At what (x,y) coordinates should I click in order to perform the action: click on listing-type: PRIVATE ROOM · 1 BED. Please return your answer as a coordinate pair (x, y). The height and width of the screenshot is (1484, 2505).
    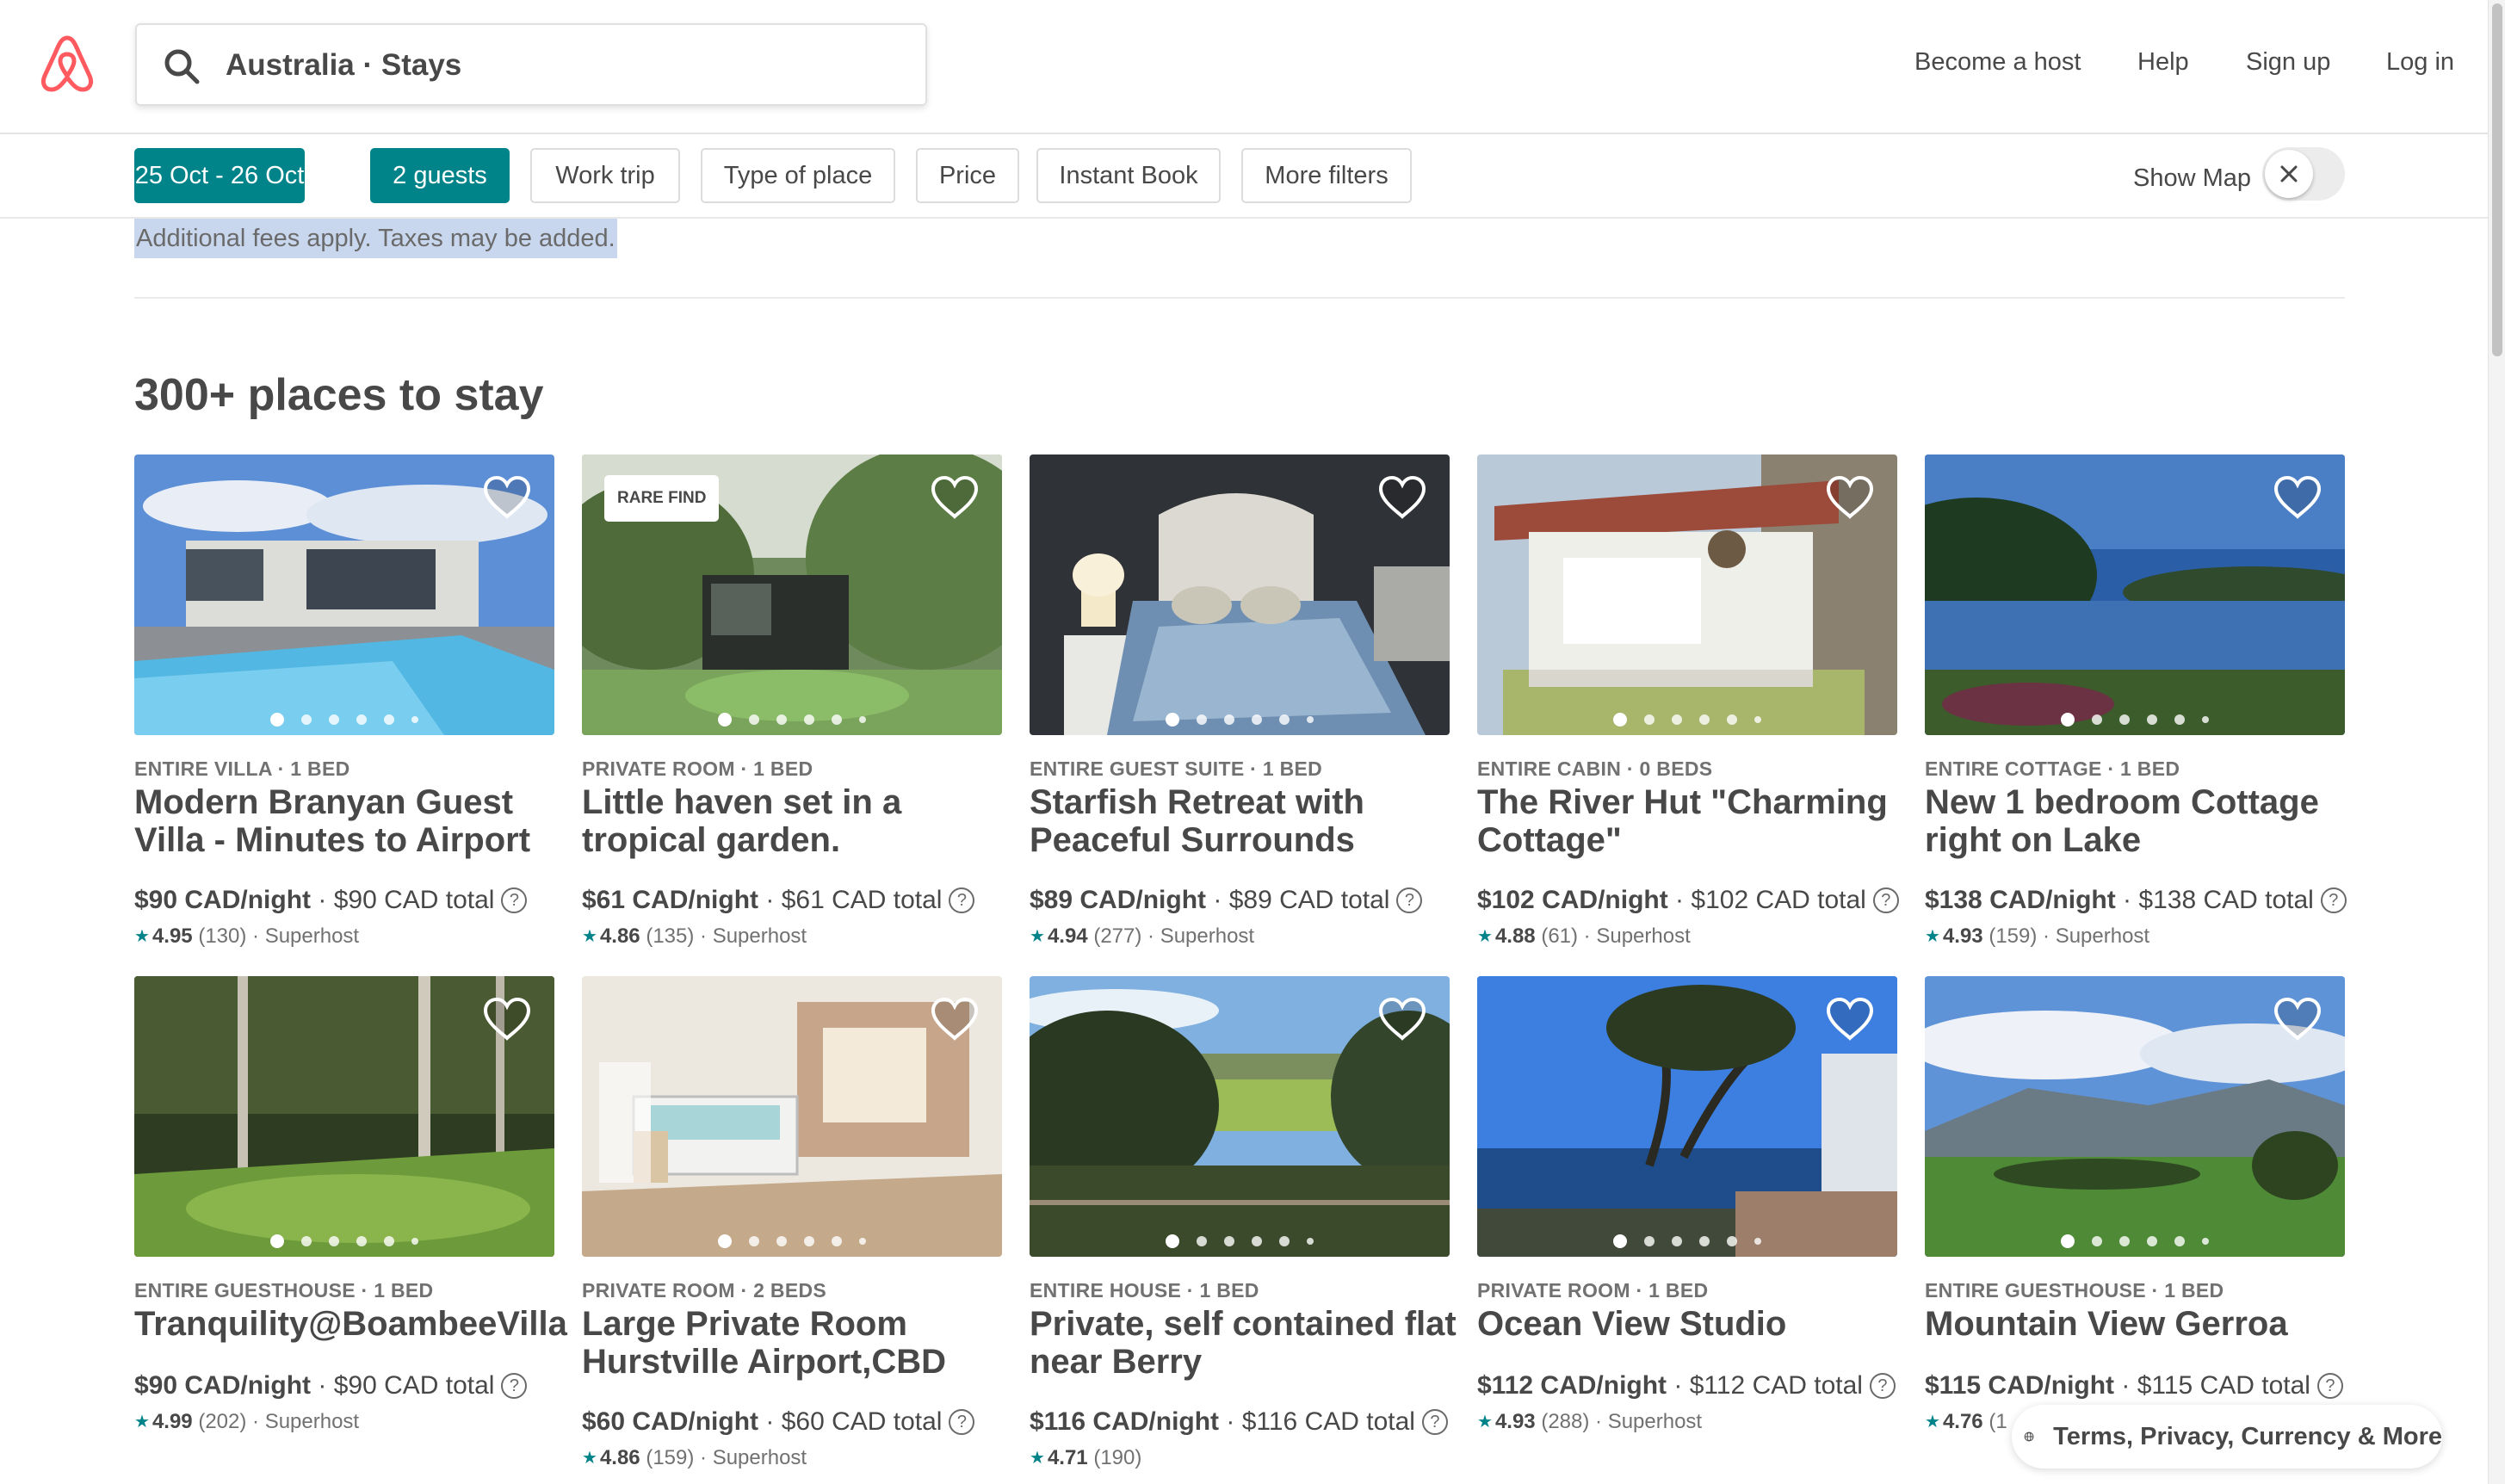
    Looking at the image, I should click on (697, 768).